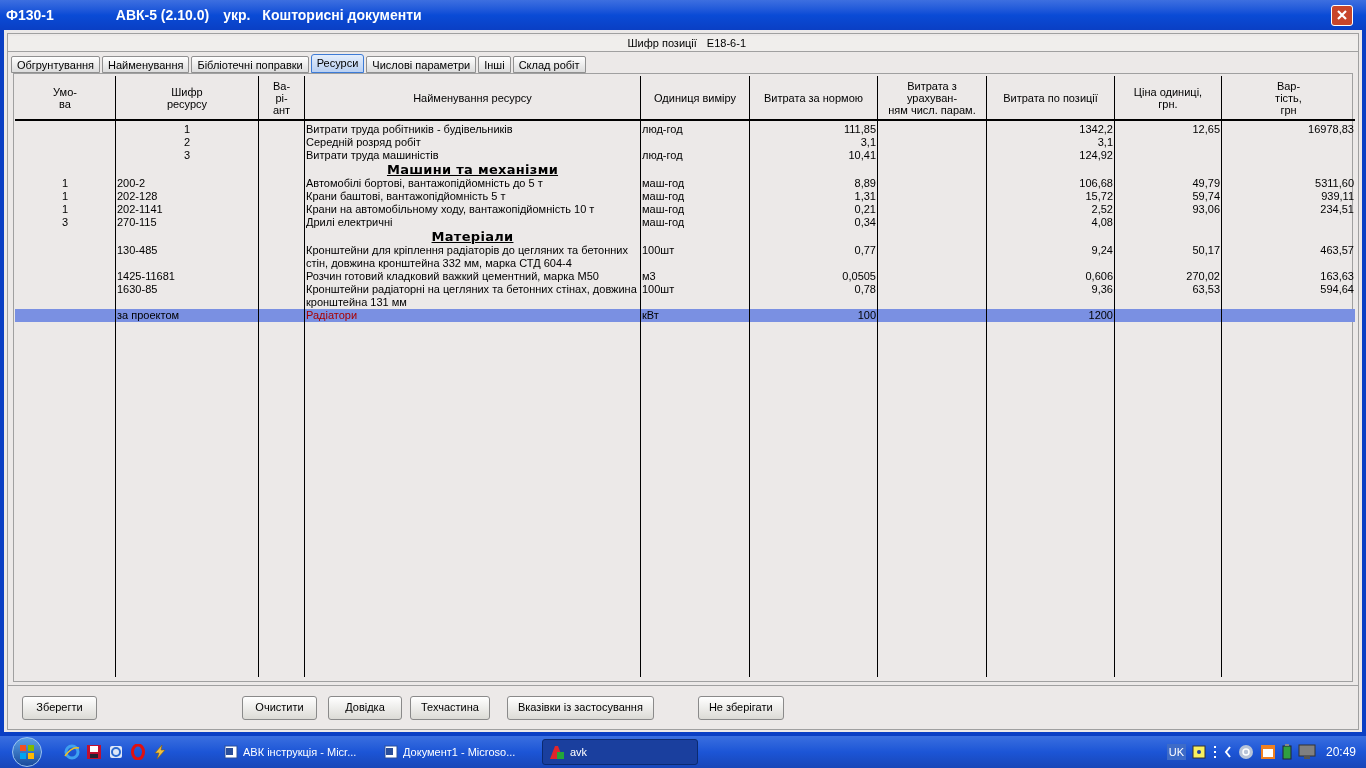 The height and width of the screenshot is (768, 1366). What do you see at coordinates (94, 752) in the screenshot?
I see `floppy-icon` at bounding box center [94, 752].